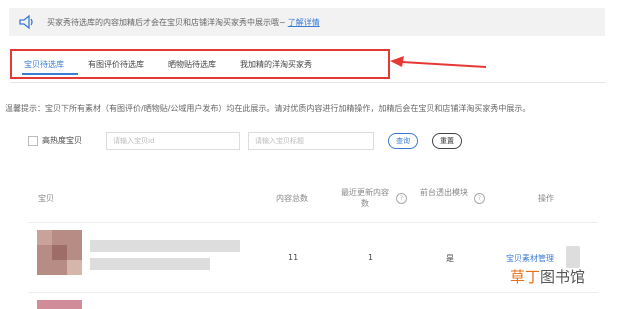  Describe the element at coordinates (525, 276) in the screenshot. I see `watermark-part1: 草丁` at that location.